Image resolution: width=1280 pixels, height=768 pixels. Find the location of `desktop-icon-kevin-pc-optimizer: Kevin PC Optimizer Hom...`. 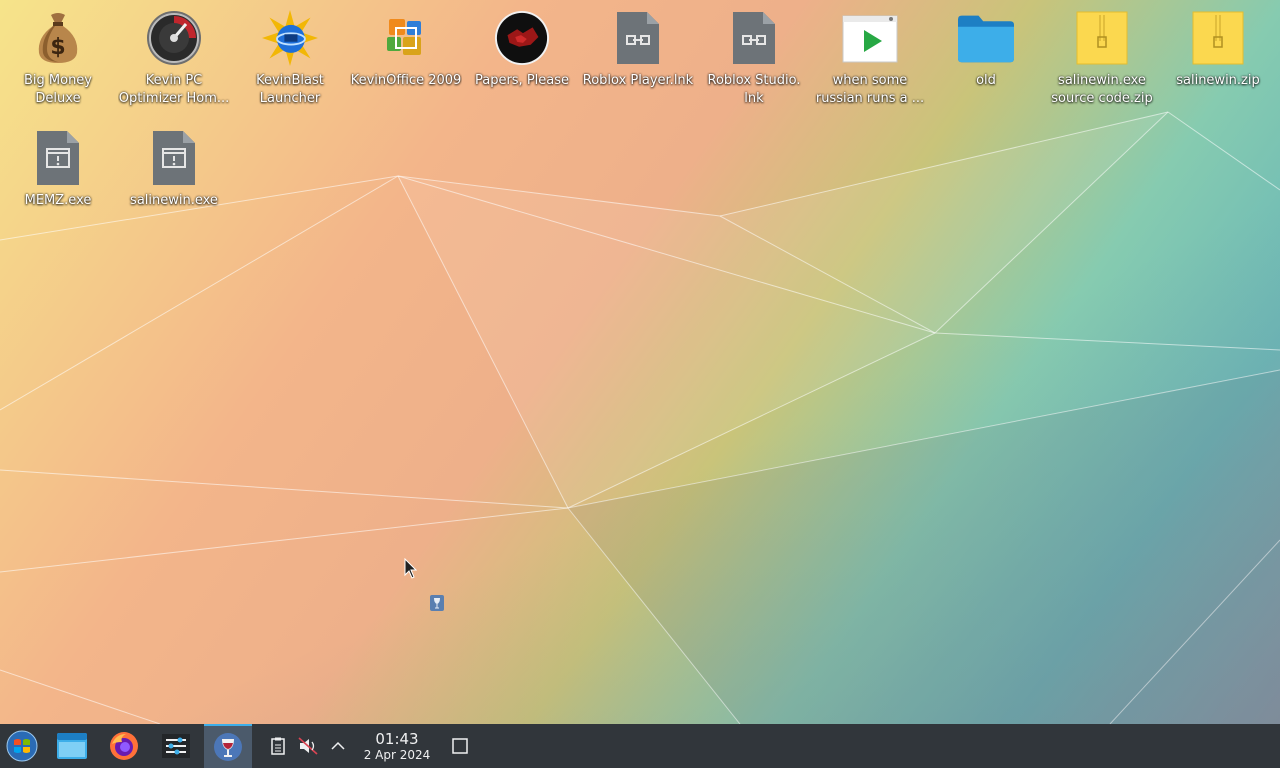

desktop-icon-kevin-pc-optimizer: Kevin PC Optimizer Hom... is located at coordinates (174, 59).